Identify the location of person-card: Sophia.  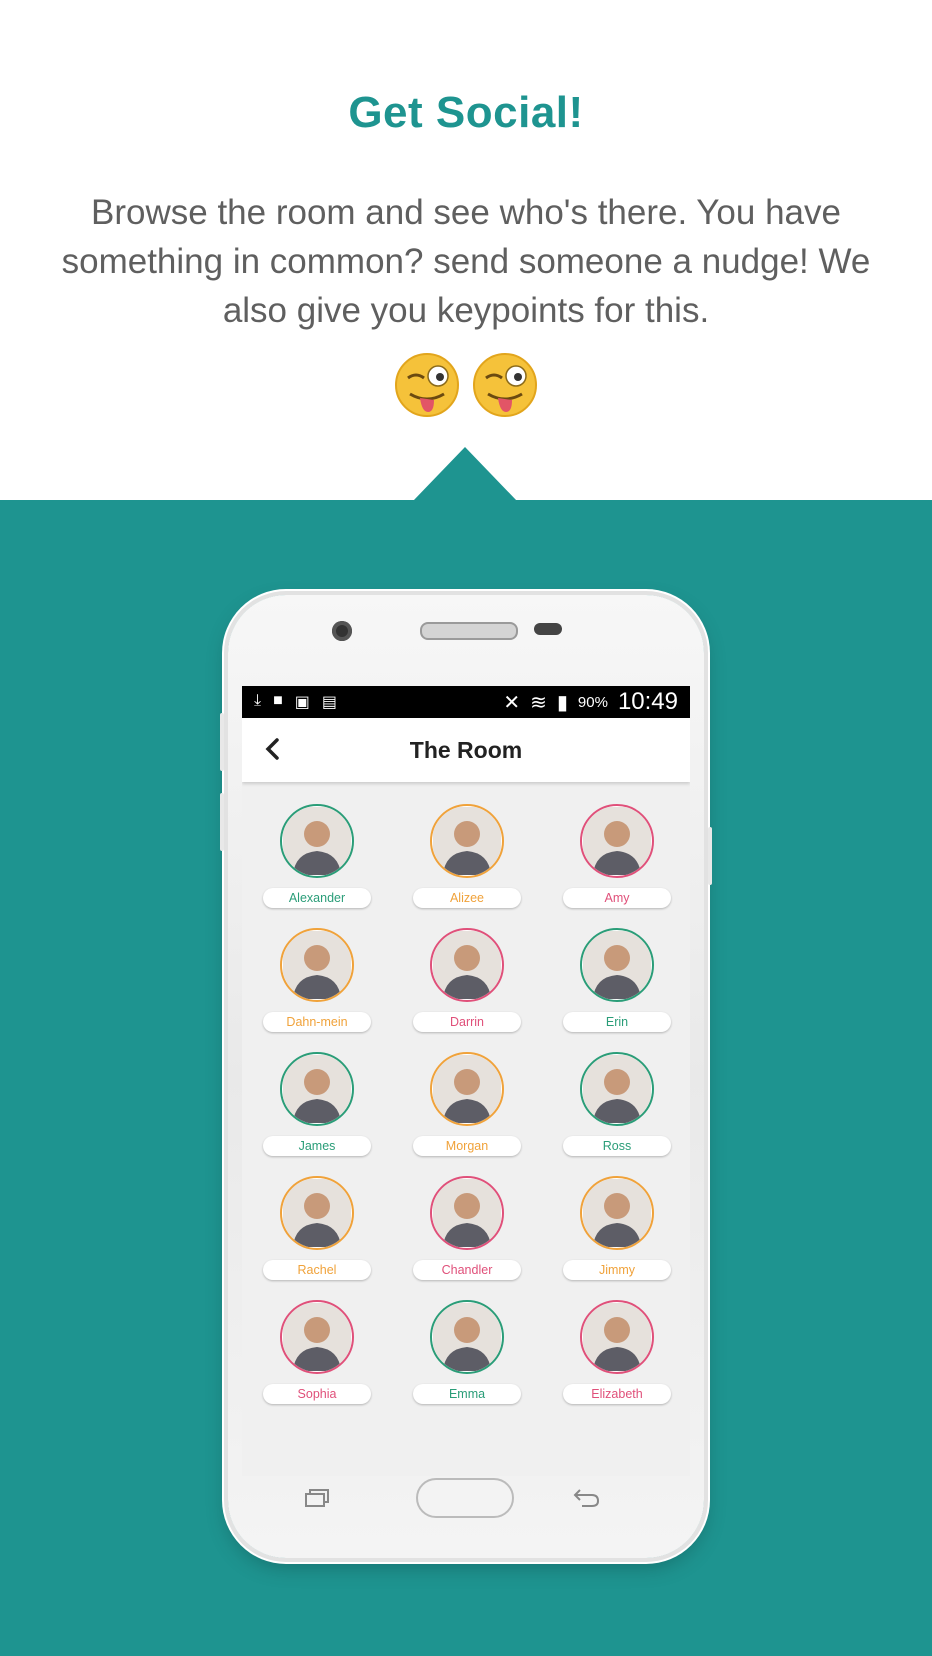
(317, 1352).